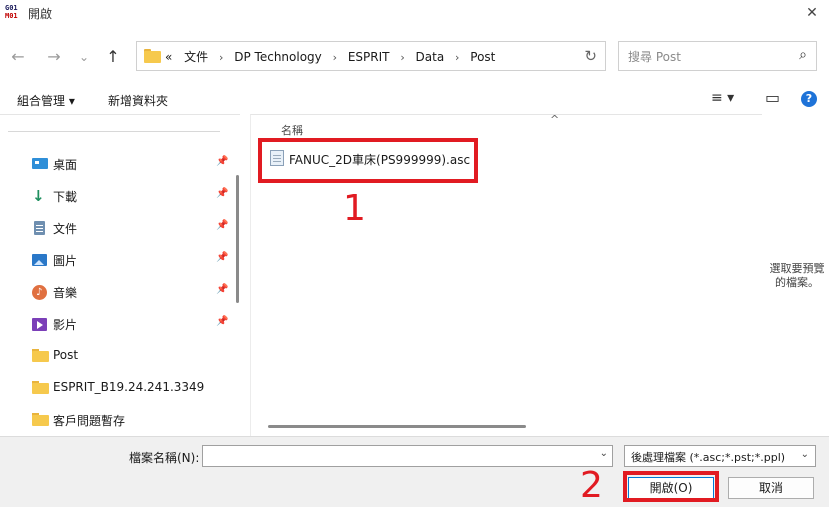 The height and width of the screenshot is (507, 829). I want to click on sidebar-item-pictures: 圖片 📌, so click(132, 260).